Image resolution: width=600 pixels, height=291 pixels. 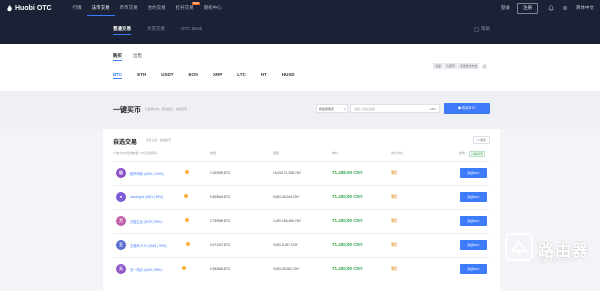 What do you see at coordinates (264, 75) in the screenshot?
I see `coin-tab-ht: HT` at bounding box center [264, 75].